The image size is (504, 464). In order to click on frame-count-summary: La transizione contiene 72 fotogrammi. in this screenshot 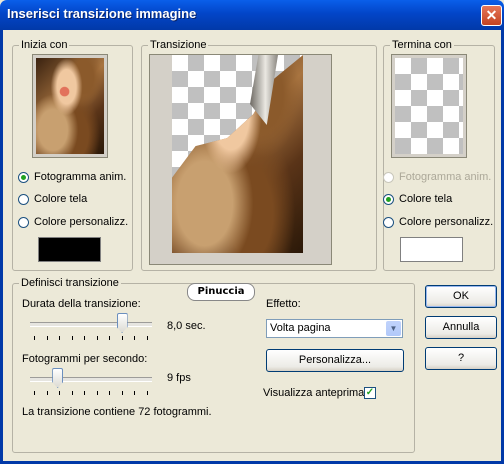, I will do `click(117, 412)`.